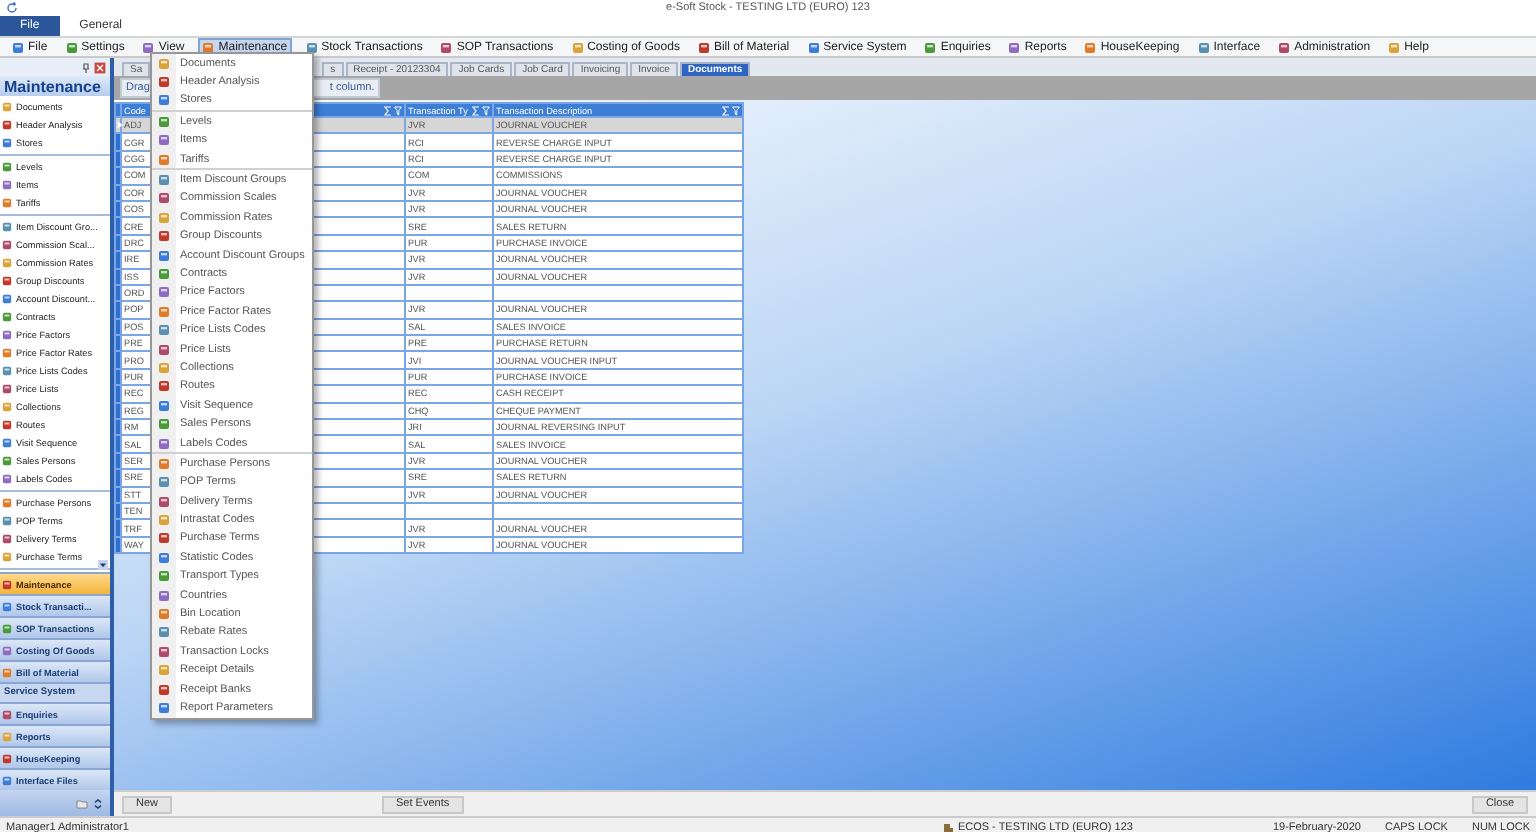 This screenshot has height=832, width=1536. What do you see at coordinates (103, 565) in the screenshot?
I see `scroll-down-icon` at bounding box center [103, 565].